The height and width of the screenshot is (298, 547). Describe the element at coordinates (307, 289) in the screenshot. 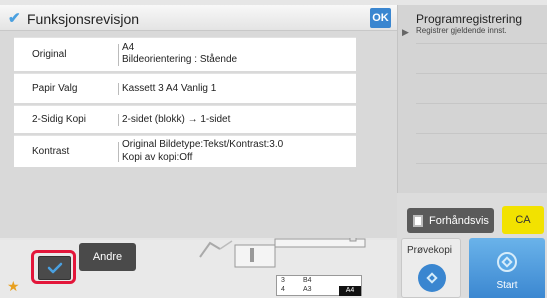

I see `tray-4-size: A3` at that location.